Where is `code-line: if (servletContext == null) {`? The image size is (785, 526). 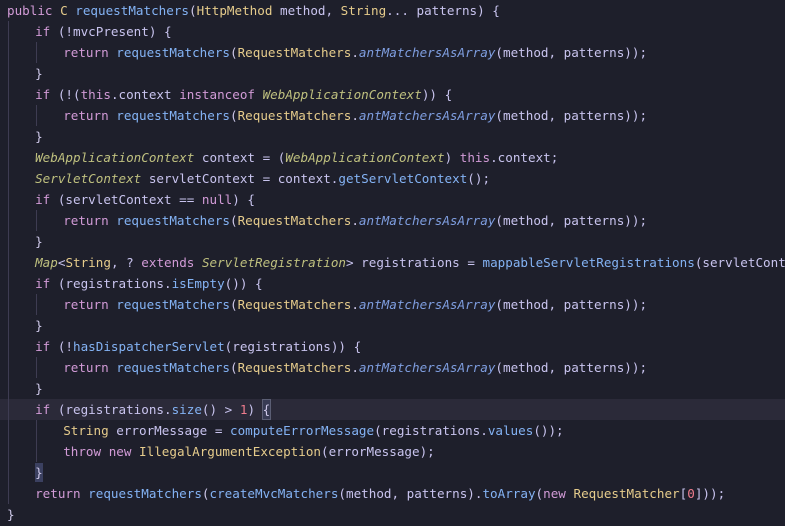 code-line: if (servletContext == null) { is located at coordinates (392, 199).